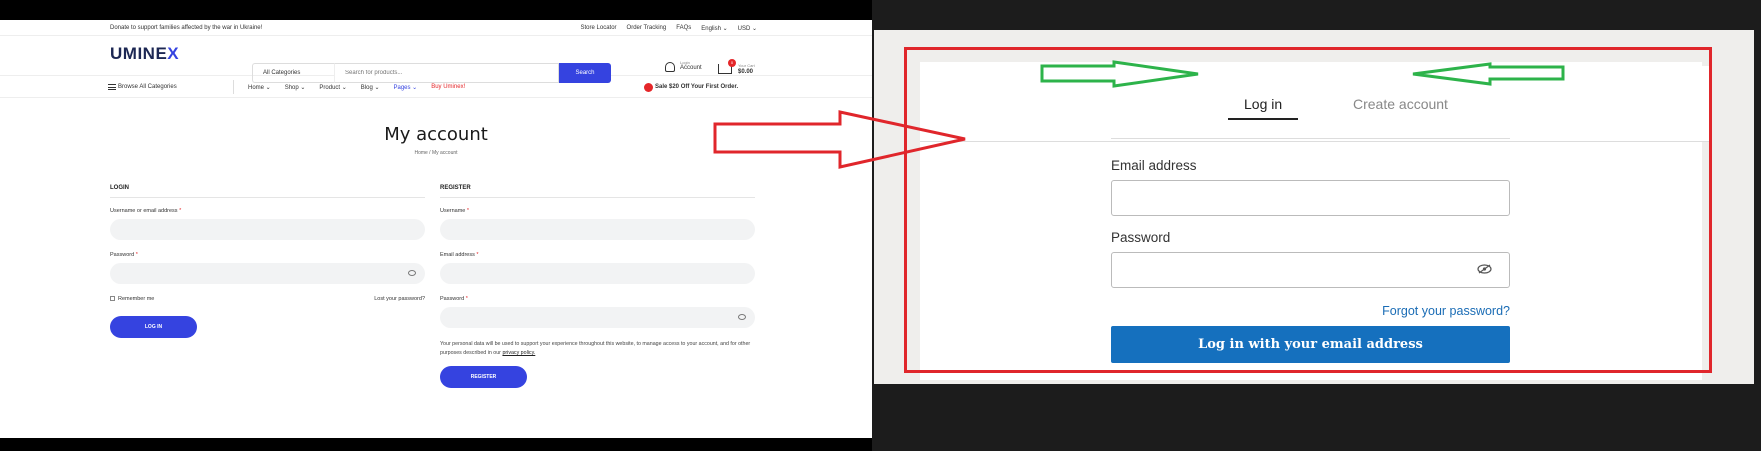 The width and height of the screenshot is (1761, 451). What do you see at coordinates (483, 377) in the screenshot?
I see `register-button: REGISTER` at bounding box center [483, 377].